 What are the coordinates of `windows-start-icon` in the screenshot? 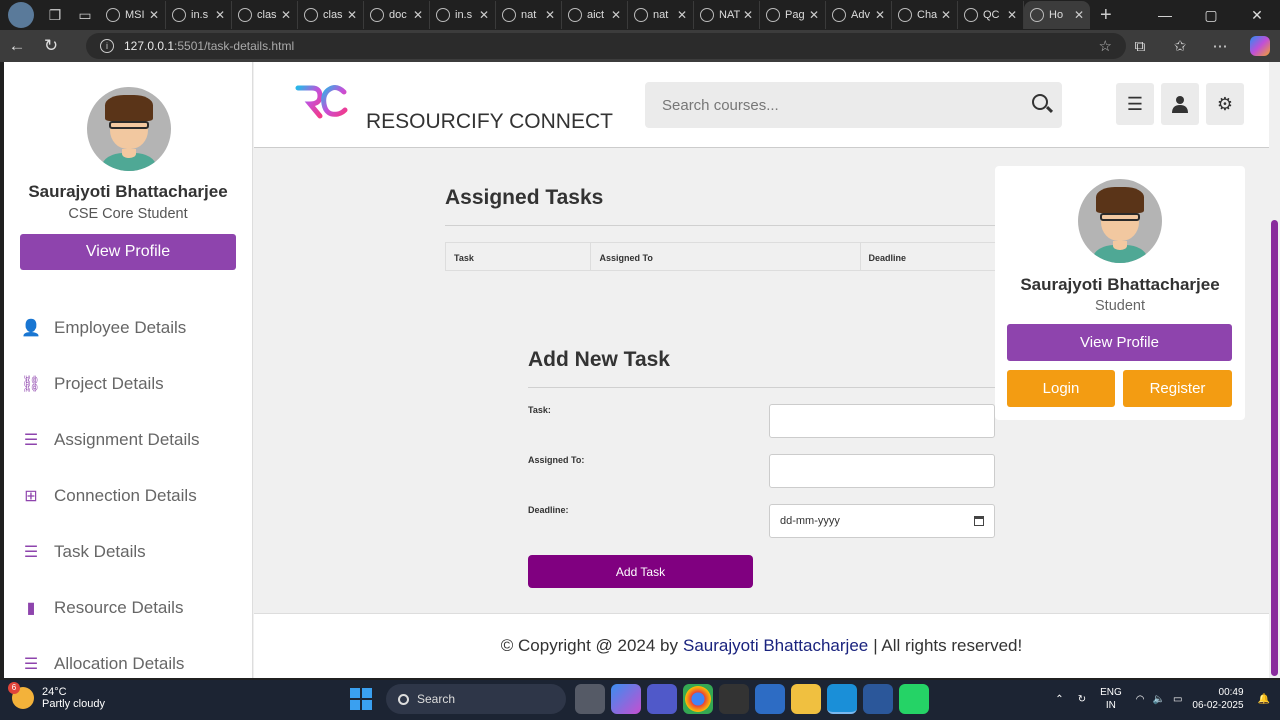 It's located at (361, 699).